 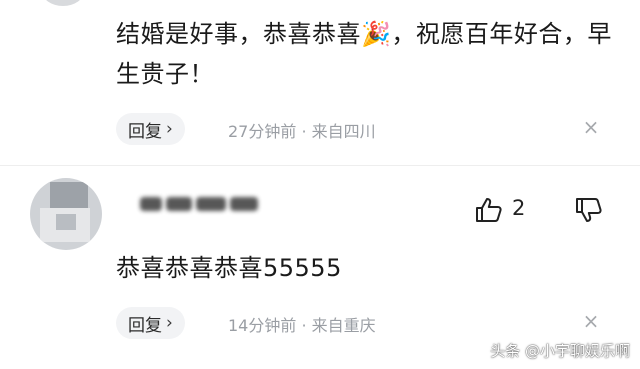 What do you see at coordinates (519, 208) in the screenshot?
I see `like-count: 2` at bounding box center [519, 208].